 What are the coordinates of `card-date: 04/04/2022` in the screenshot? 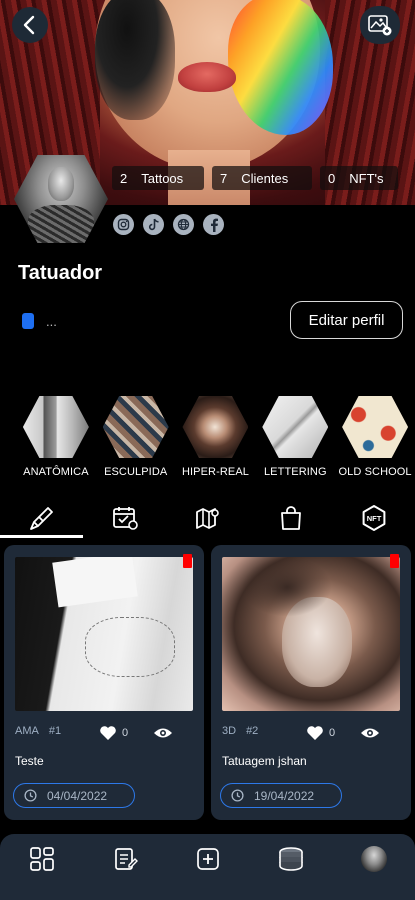 It's located at (74, 795).